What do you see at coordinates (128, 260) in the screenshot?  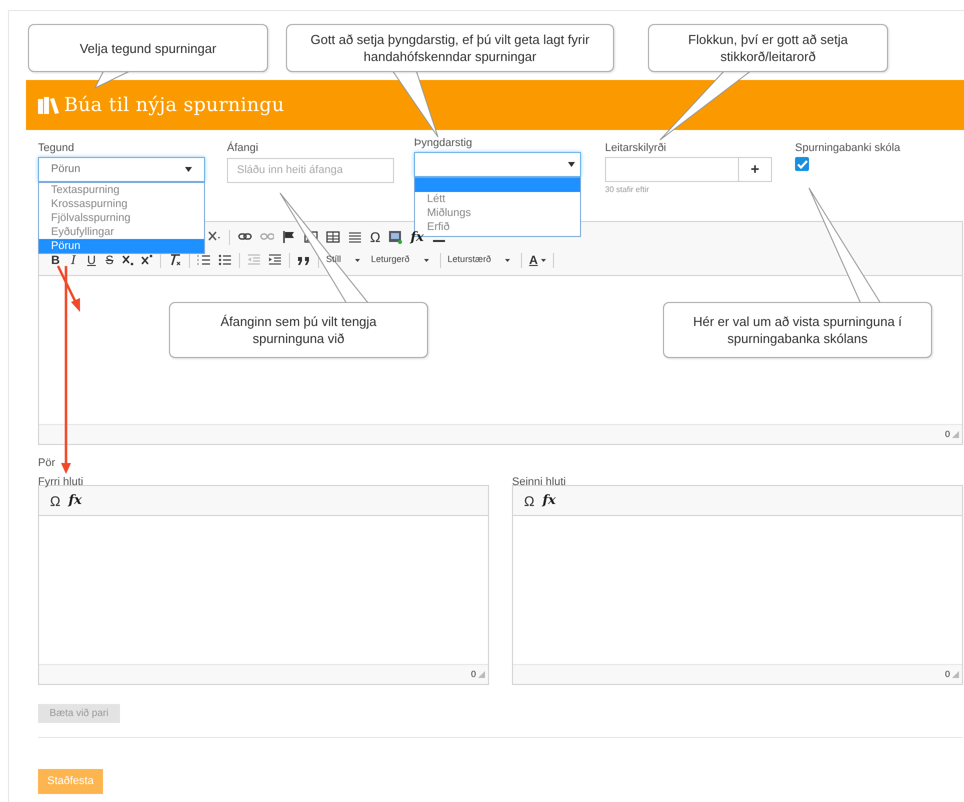 I see `subscript-icon` at bounding box center [128, 260].